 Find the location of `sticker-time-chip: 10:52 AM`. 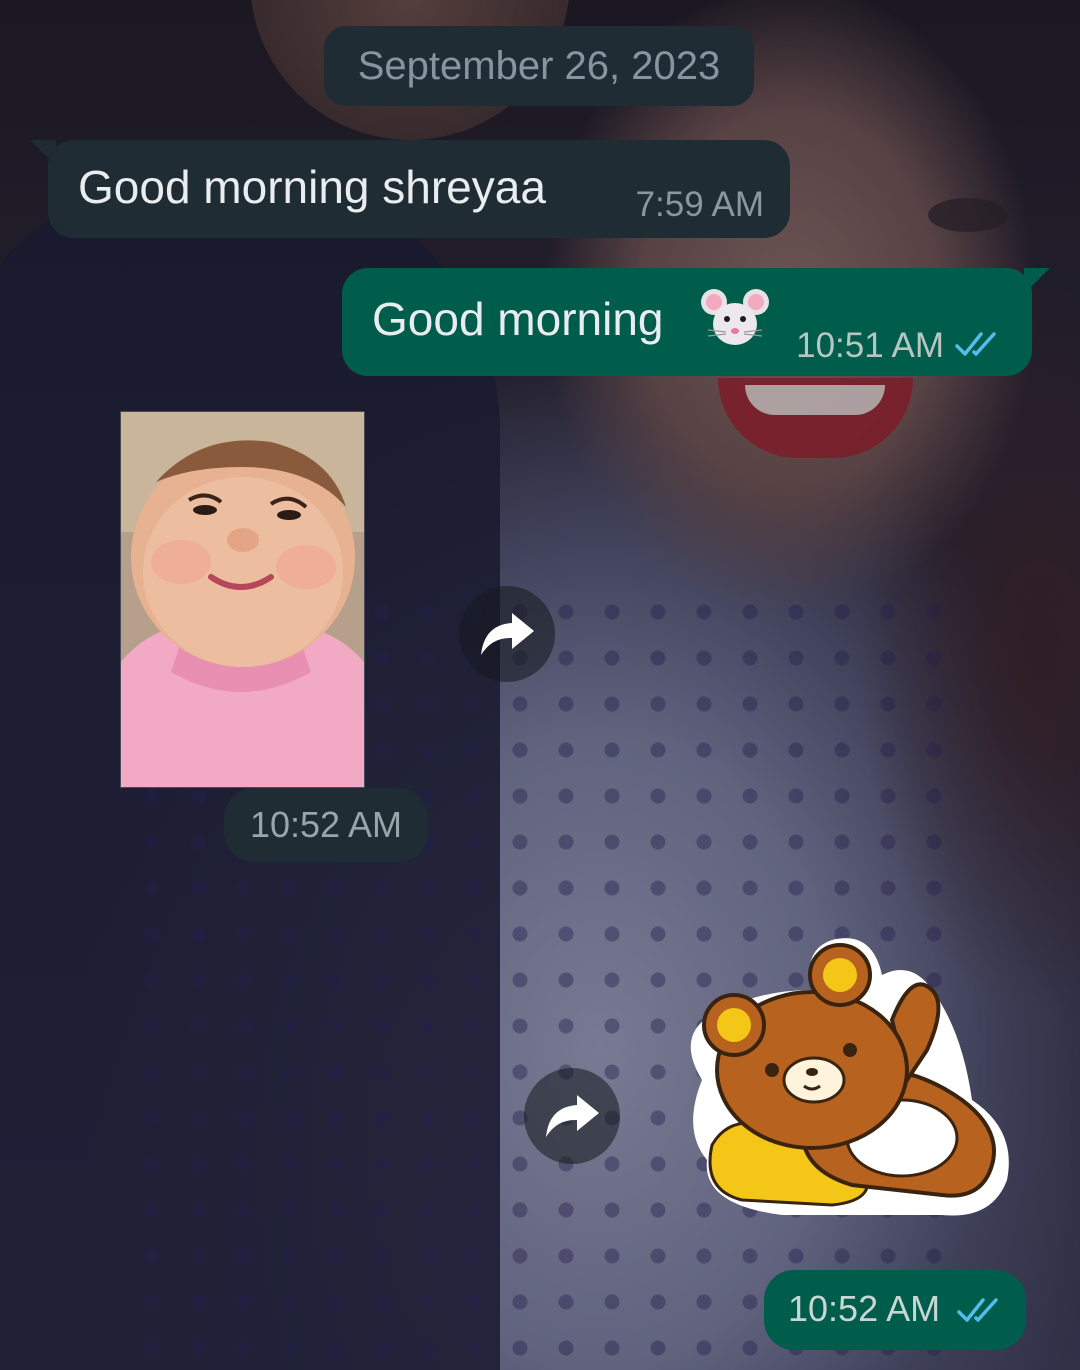

sticker-time-chip: 10:52 AM is located at coordinates (895, 1310).